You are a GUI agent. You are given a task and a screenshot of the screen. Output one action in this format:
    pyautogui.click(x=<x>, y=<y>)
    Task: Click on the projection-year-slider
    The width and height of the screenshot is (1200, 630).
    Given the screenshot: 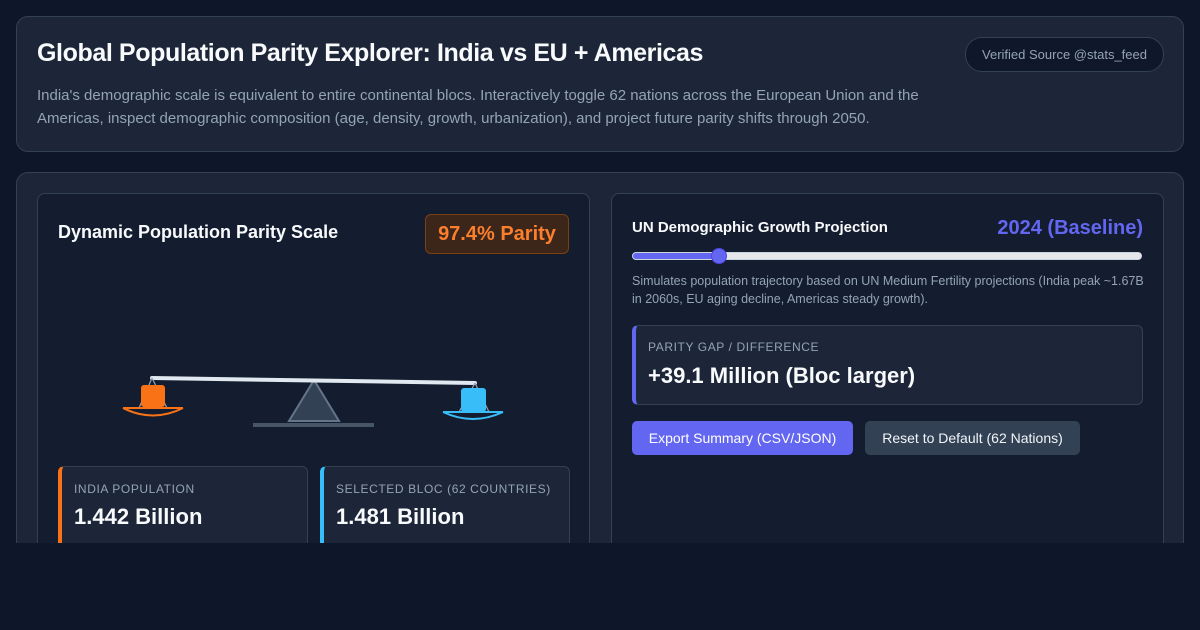 What is the action you would take?
    pyautogui.click(x=887, y=256)
    